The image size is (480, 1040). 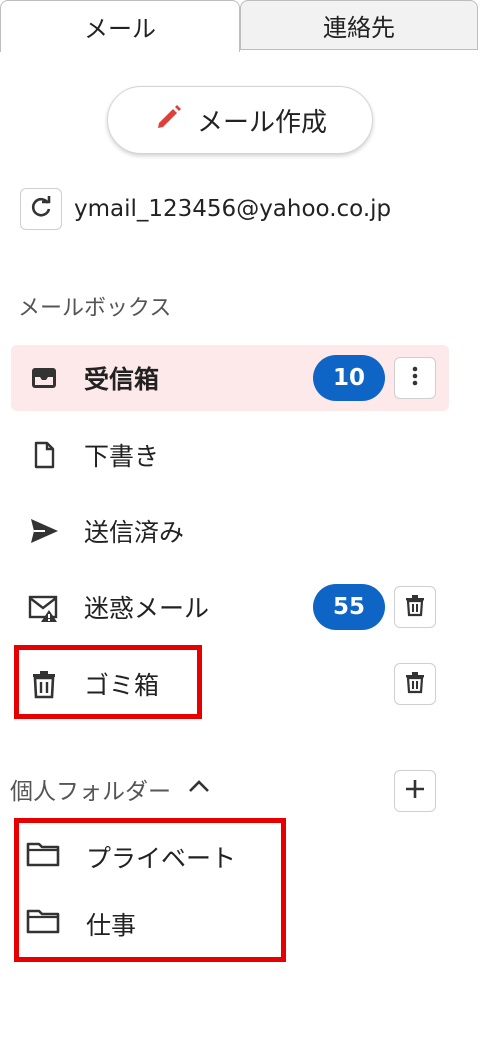 What do you see at coordinates (230, 607) in the screenshot?
I see `mailbox-item-spam: 迷惑メール 55` at bounding box center [230, 607].